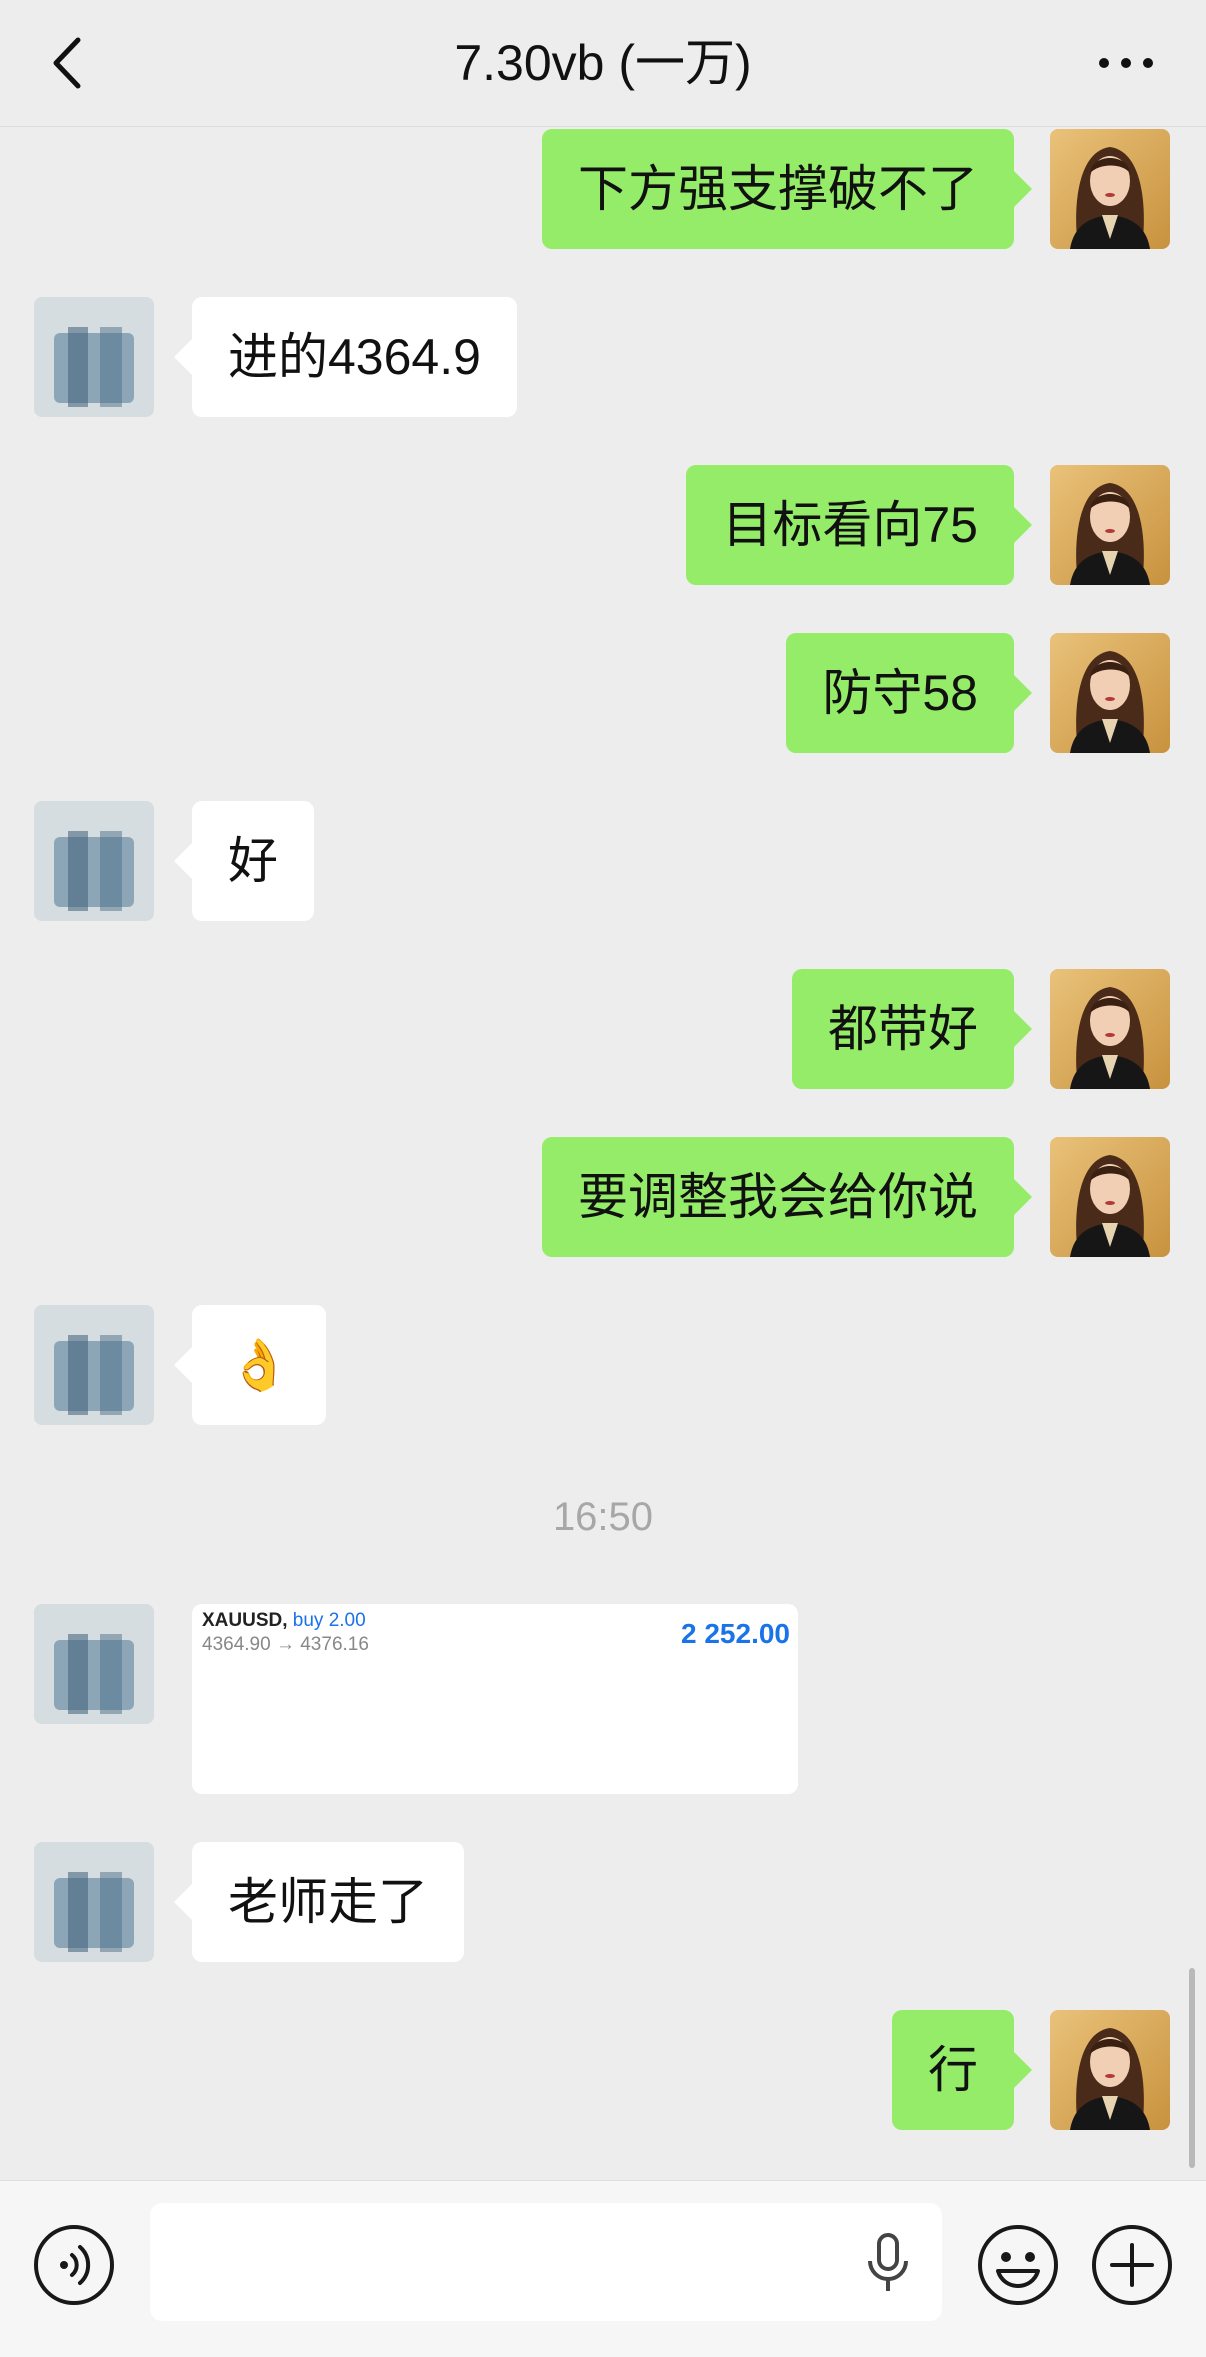 This screenshot has width=1206, height=2357. I want to click on message-bubble: 行, so click(962, 2070).